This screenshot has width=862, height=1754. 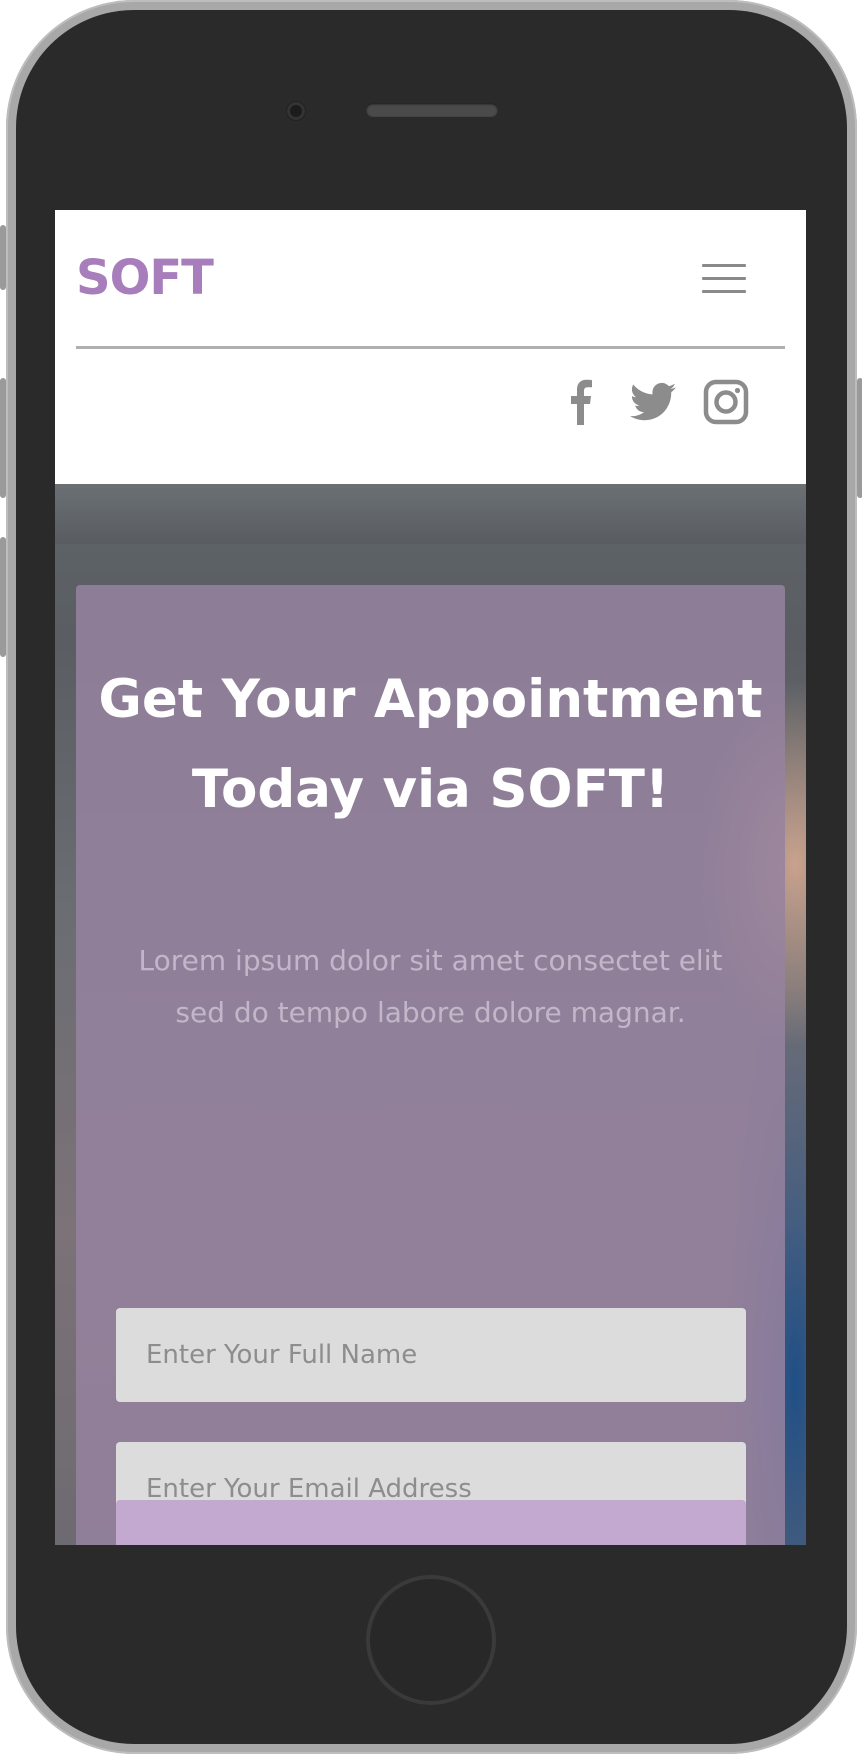 What do you see at coordinates (430, 514) in the screenshot?
I see `hero-background-top` at bounding box center [430, 514].